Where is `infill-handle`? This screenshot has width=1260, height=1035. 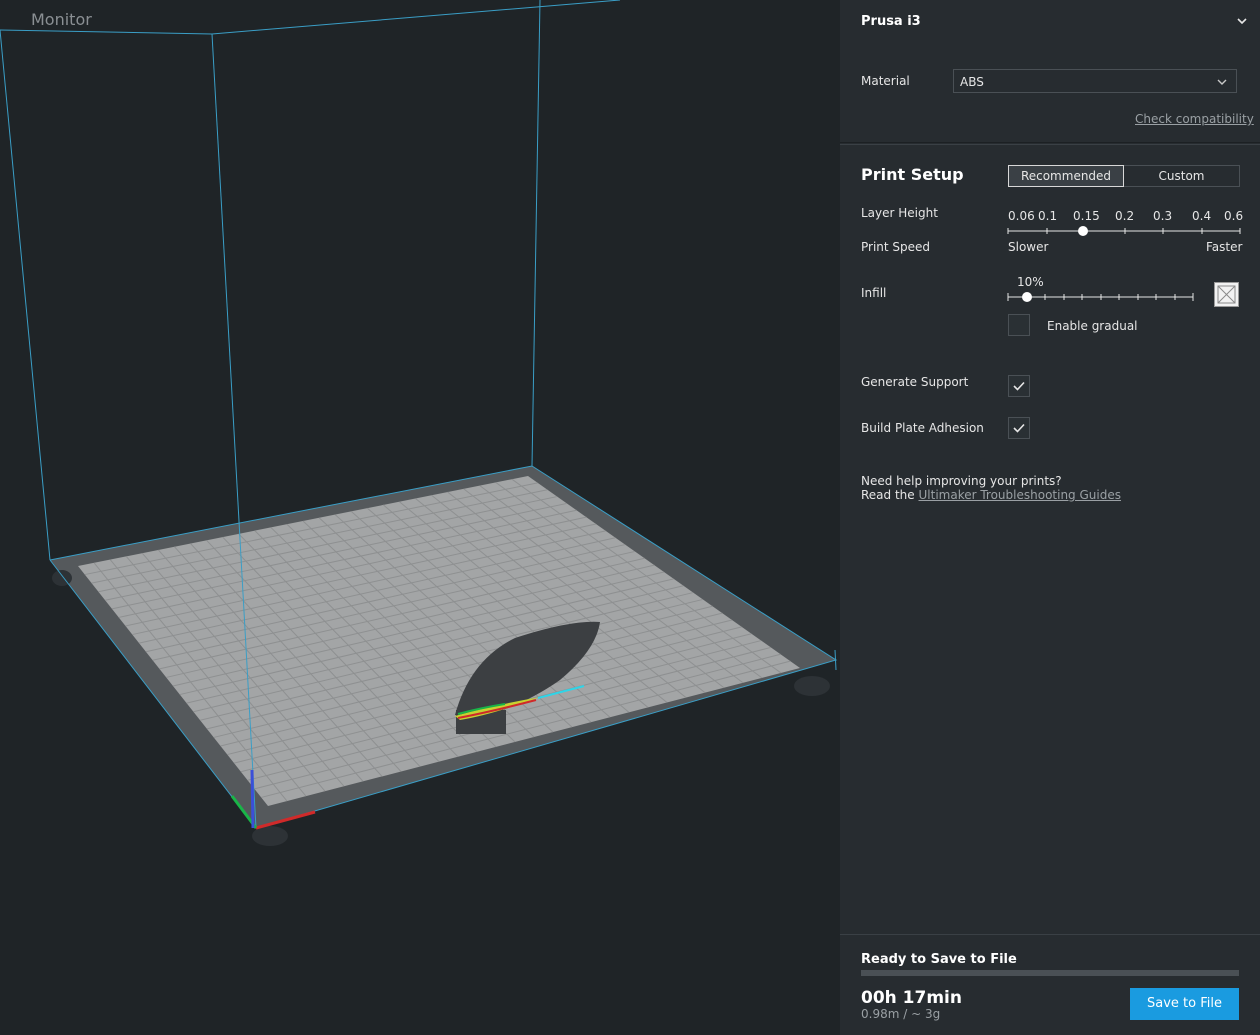
infill-handle is located at coordinates (1027, 297).